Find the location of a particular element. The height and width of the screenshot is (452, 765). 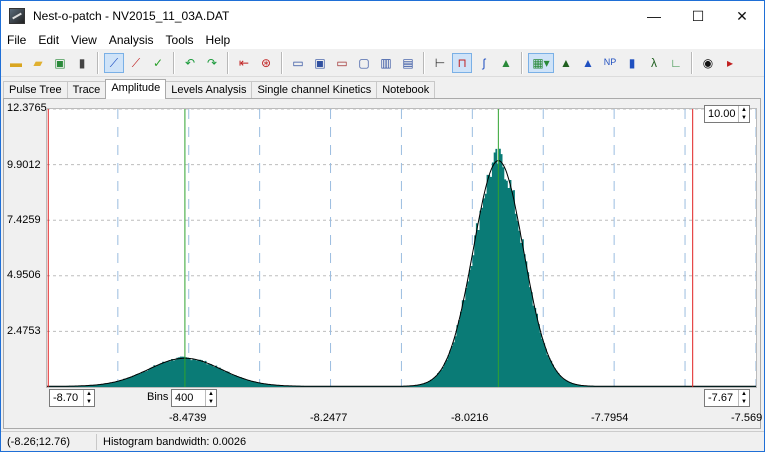

menu-bar: File Edit View Analysis Tools Help is located at coordinates (382, 40).